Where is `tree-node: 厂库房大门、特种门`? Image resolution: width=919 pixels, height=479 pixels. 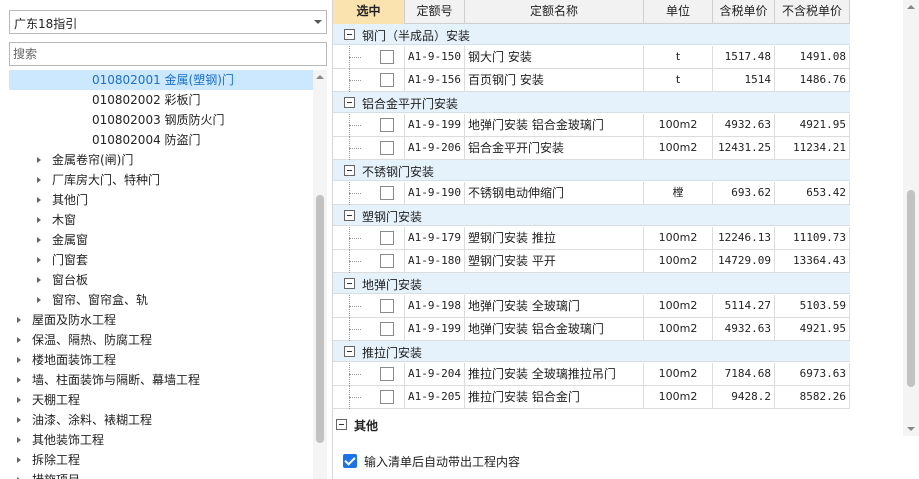 tree-node: 厂库房大门、特种门 is located at coordinates (161, 180).